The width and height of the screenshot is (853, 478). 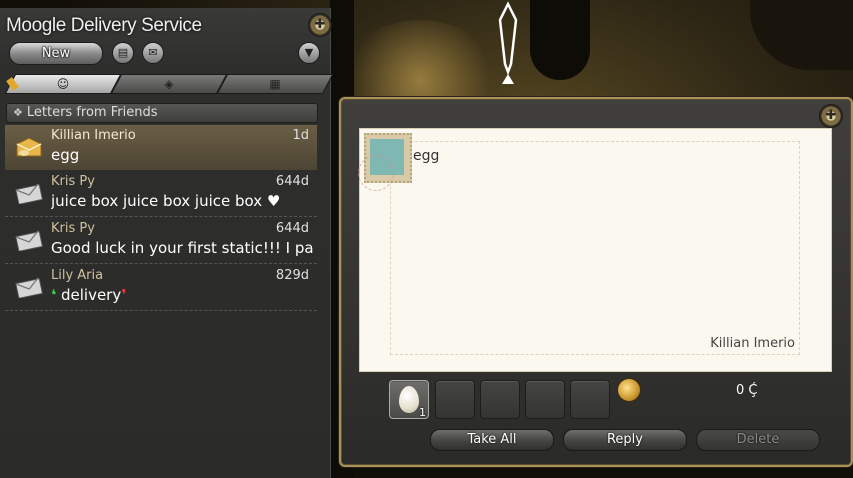 I want to click on document-icon: ▦, so click(x=275, y=84).